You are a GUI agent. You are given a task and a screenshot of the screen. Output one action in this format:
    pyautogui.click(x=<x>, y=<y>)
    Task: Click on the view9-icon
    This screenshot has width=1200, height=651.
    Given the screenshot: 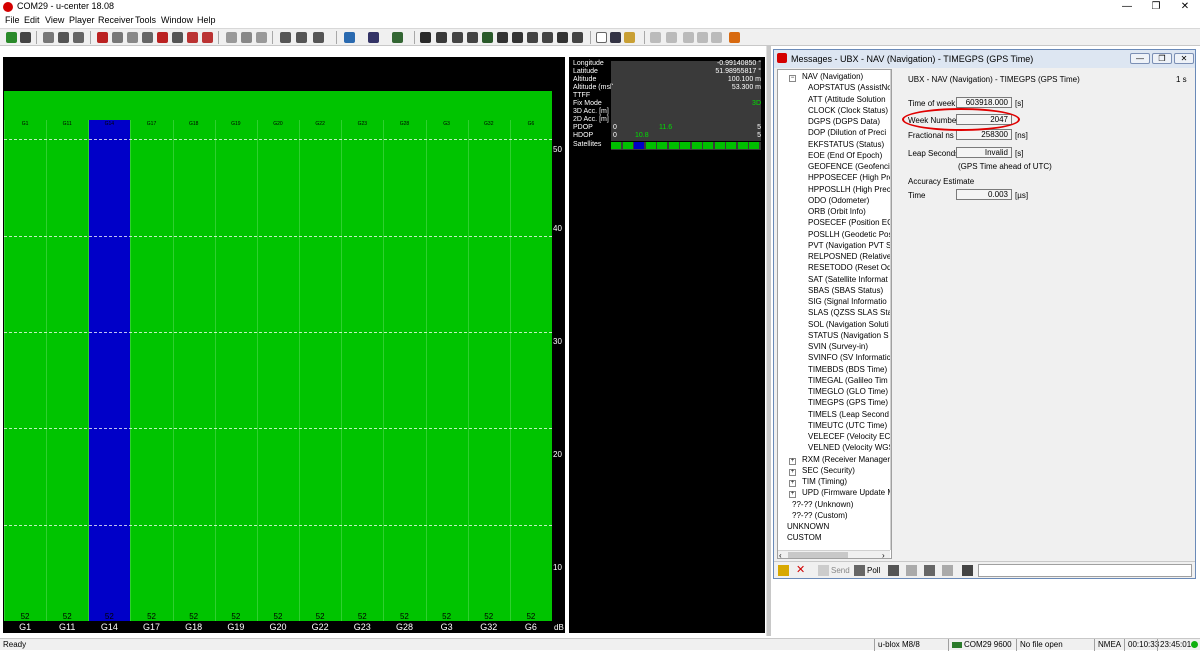 What is the action you would take?
    pyautogui.click(x=547, y=37)
    